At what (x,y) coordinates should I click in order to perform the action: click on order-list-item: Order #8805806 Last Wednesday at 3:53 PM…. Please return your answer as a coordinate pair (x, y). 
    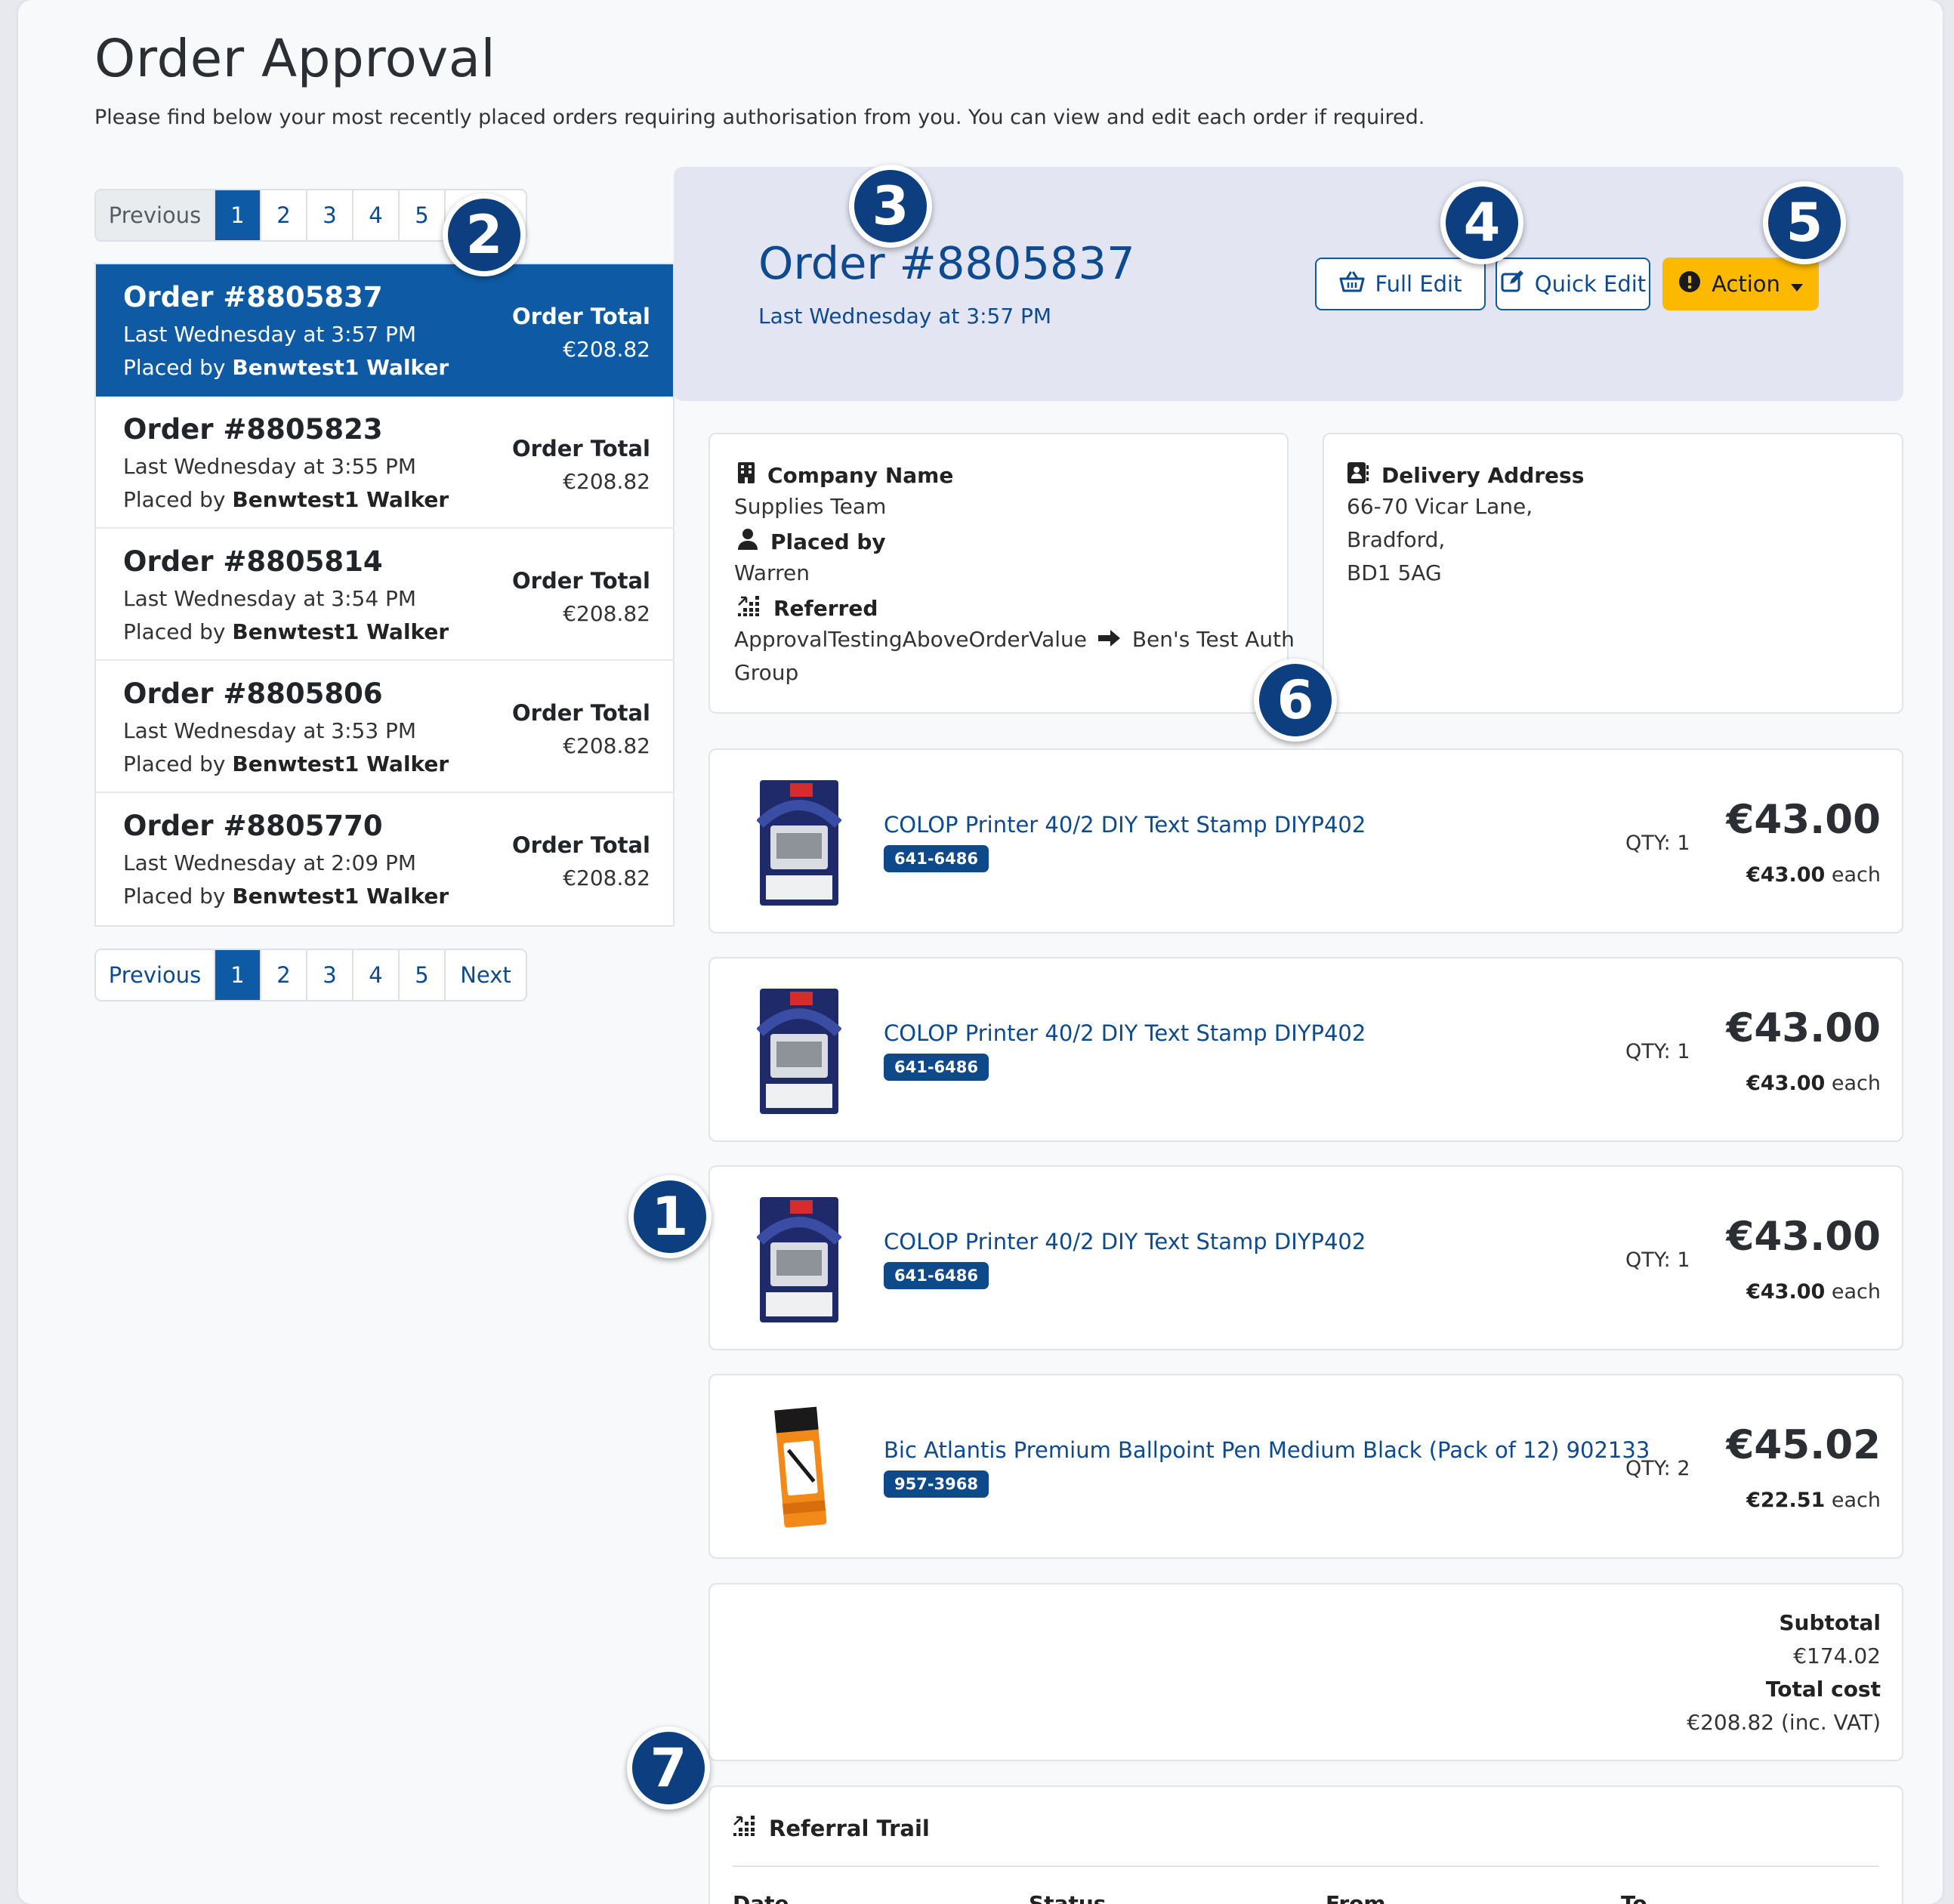
    Looking at the image, I should click on (384, 727).